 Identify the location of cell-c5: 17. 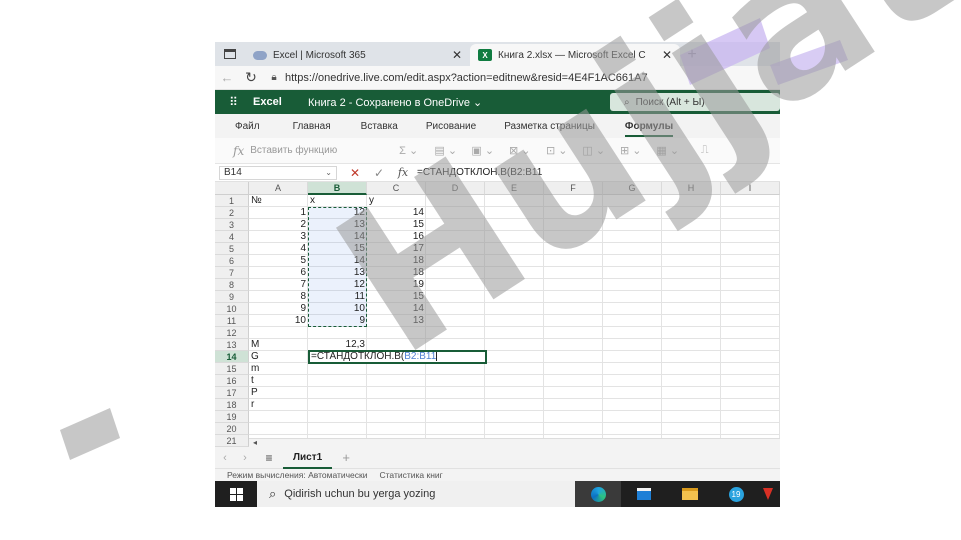
(396, 249).